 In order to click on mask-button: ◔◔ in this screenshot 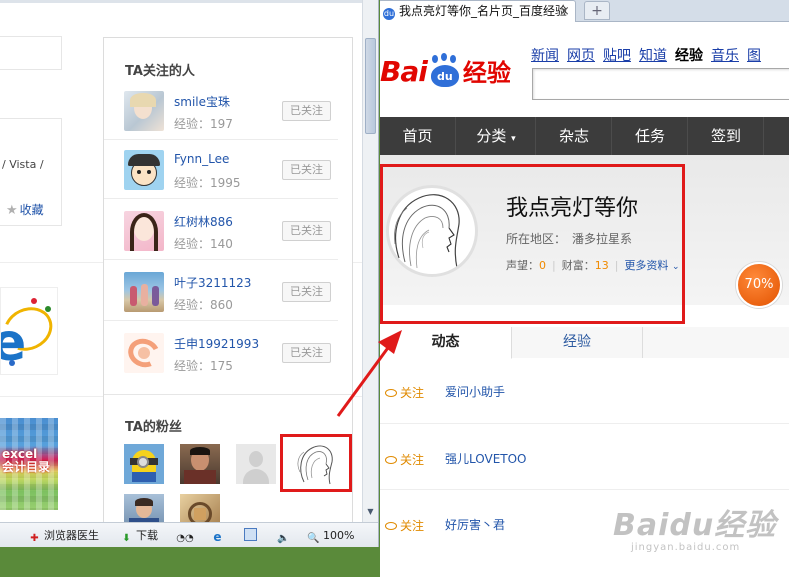, I will do `click(186, 536)`.